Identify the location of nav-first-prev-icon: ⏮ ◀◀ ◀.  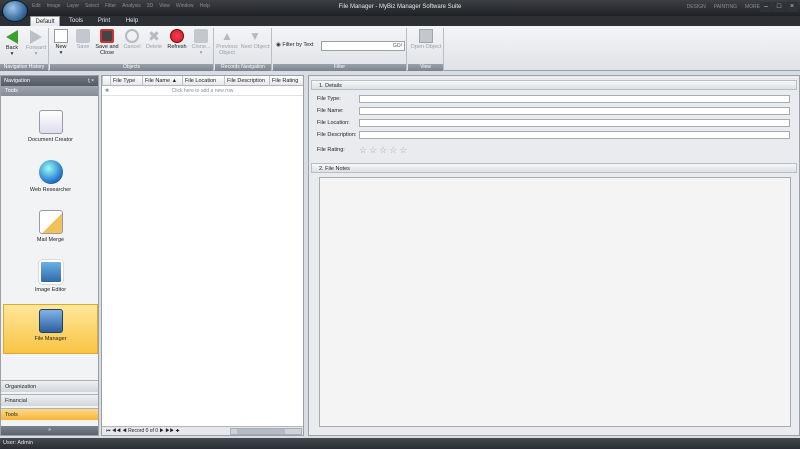
(114, 431).